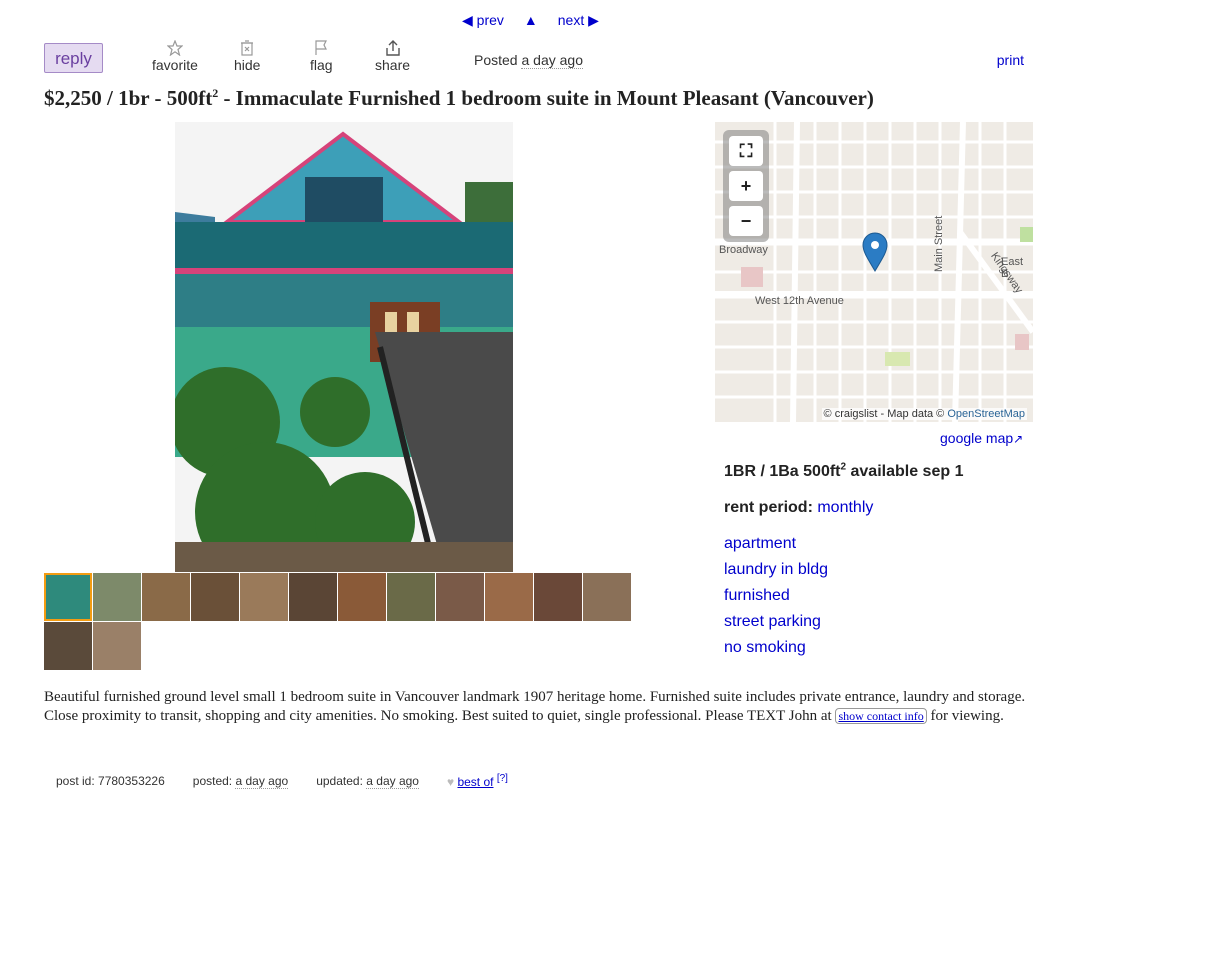  What do you see at coordinates (321, 47) in the screenshot?
I see `flag-icon` at bounding box center [321, 47].